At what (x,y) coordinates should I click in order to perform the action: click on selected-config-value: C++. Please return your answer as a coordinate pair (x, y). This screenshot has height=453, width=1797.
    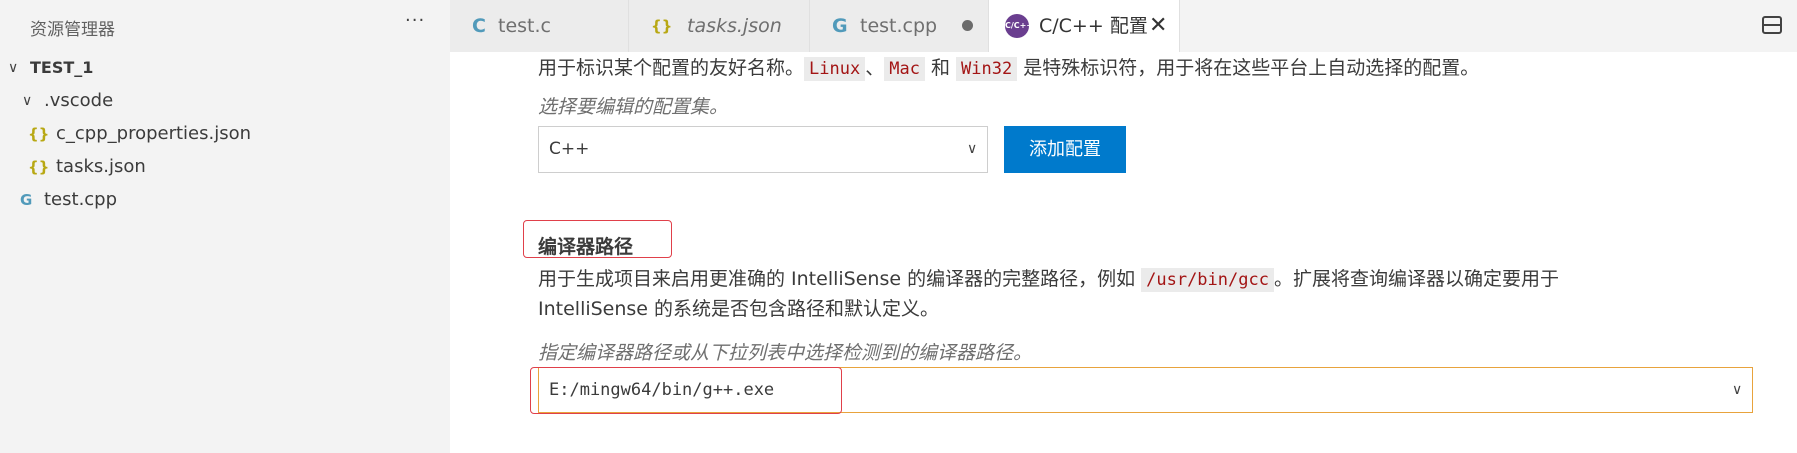
    Looking at the image, I should click on (569, 149).